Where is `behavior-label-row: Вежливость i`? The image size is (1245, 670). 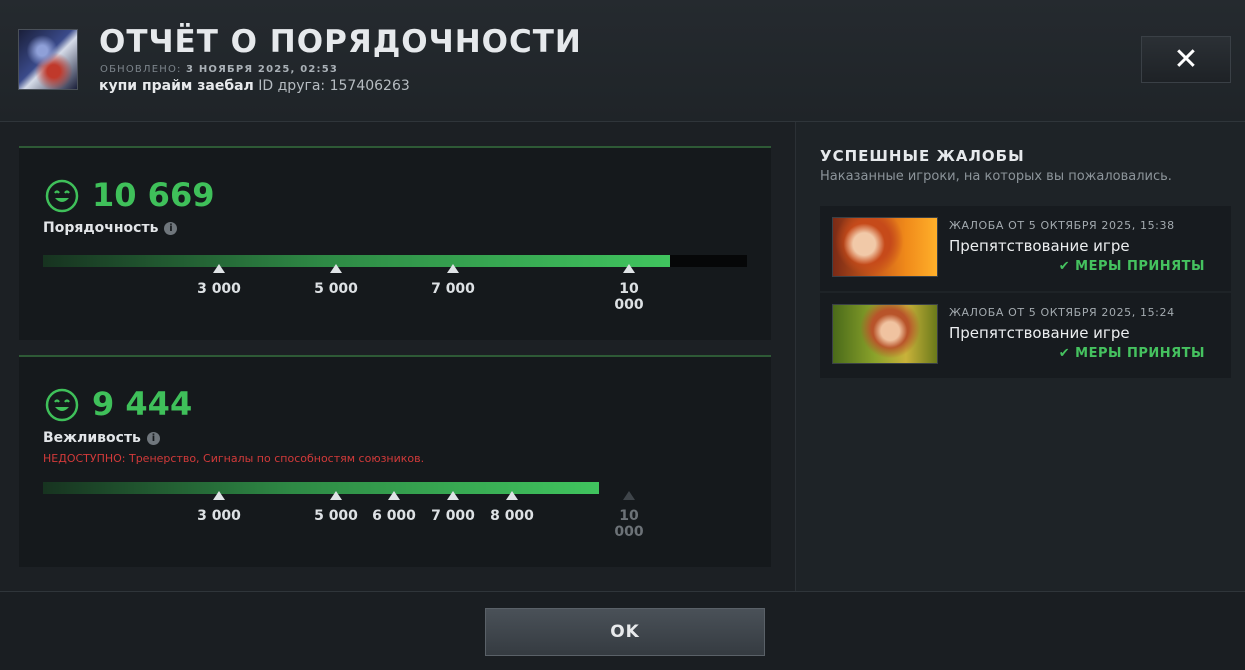 behavior-label-row: Вежливость i is located at coordinates (101, 438).